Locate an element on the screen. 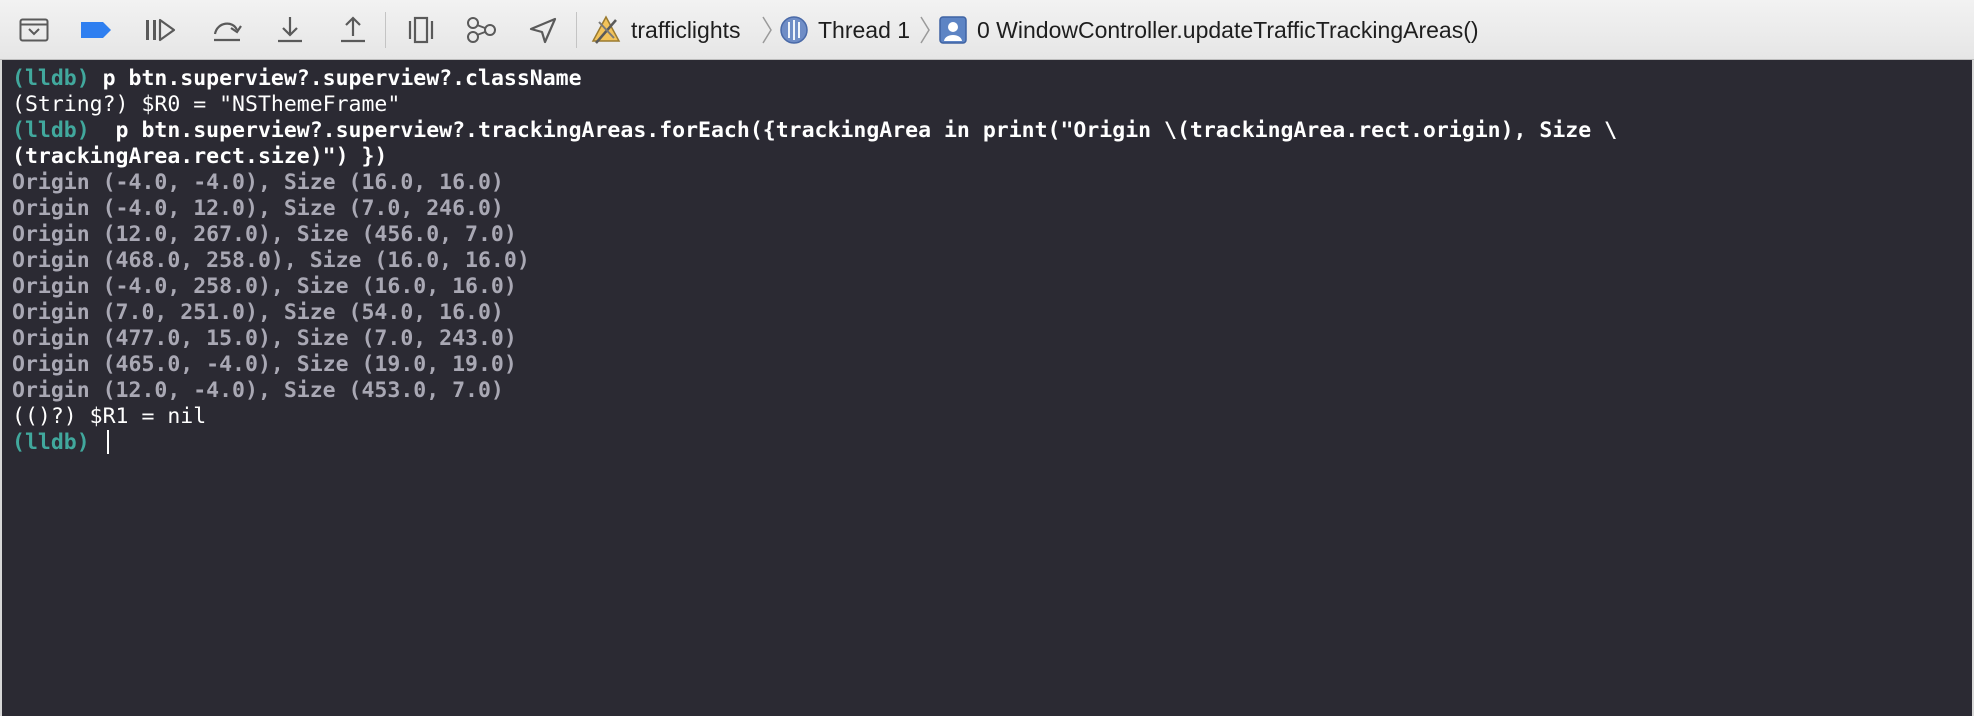 The image size is (1974, 716). thread-icon is located at coordinates (794, 30).